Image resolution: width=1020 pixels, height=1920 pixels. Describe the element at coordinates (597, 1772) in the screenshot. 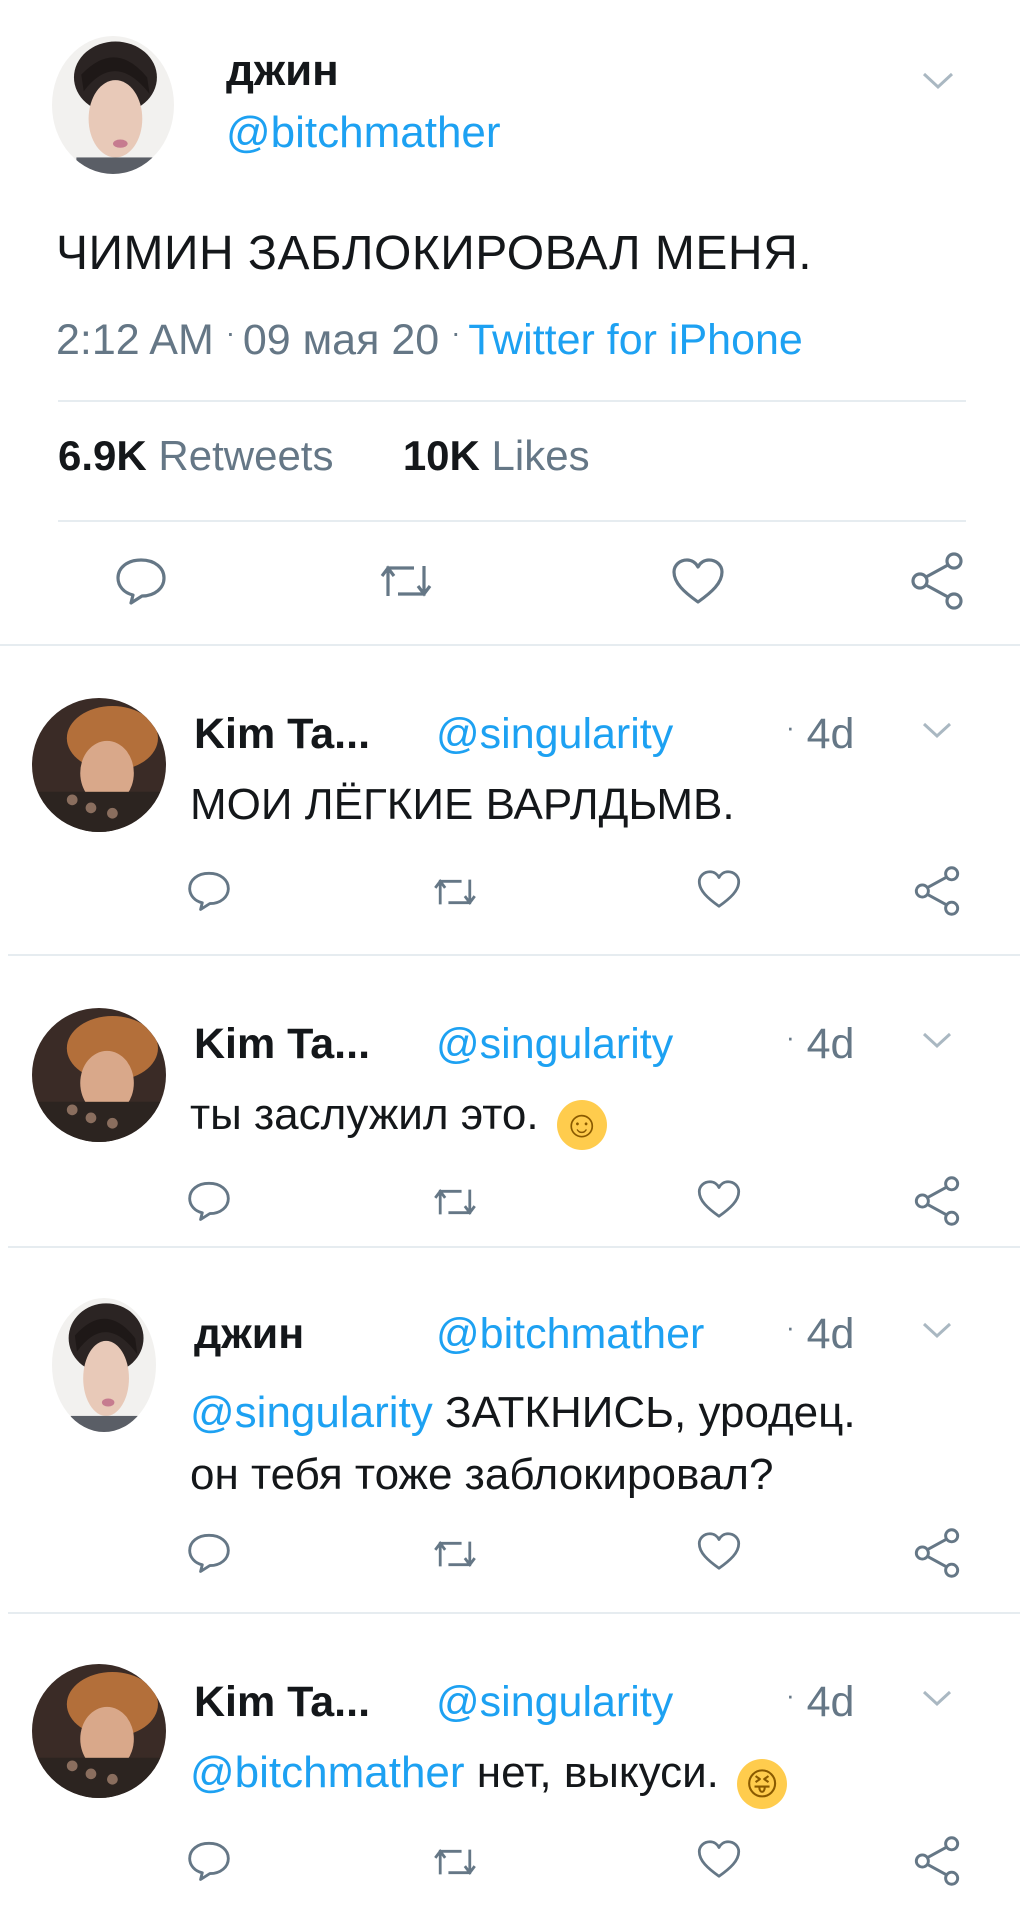

I see `reply-body: нет, выкуси.` at that location.